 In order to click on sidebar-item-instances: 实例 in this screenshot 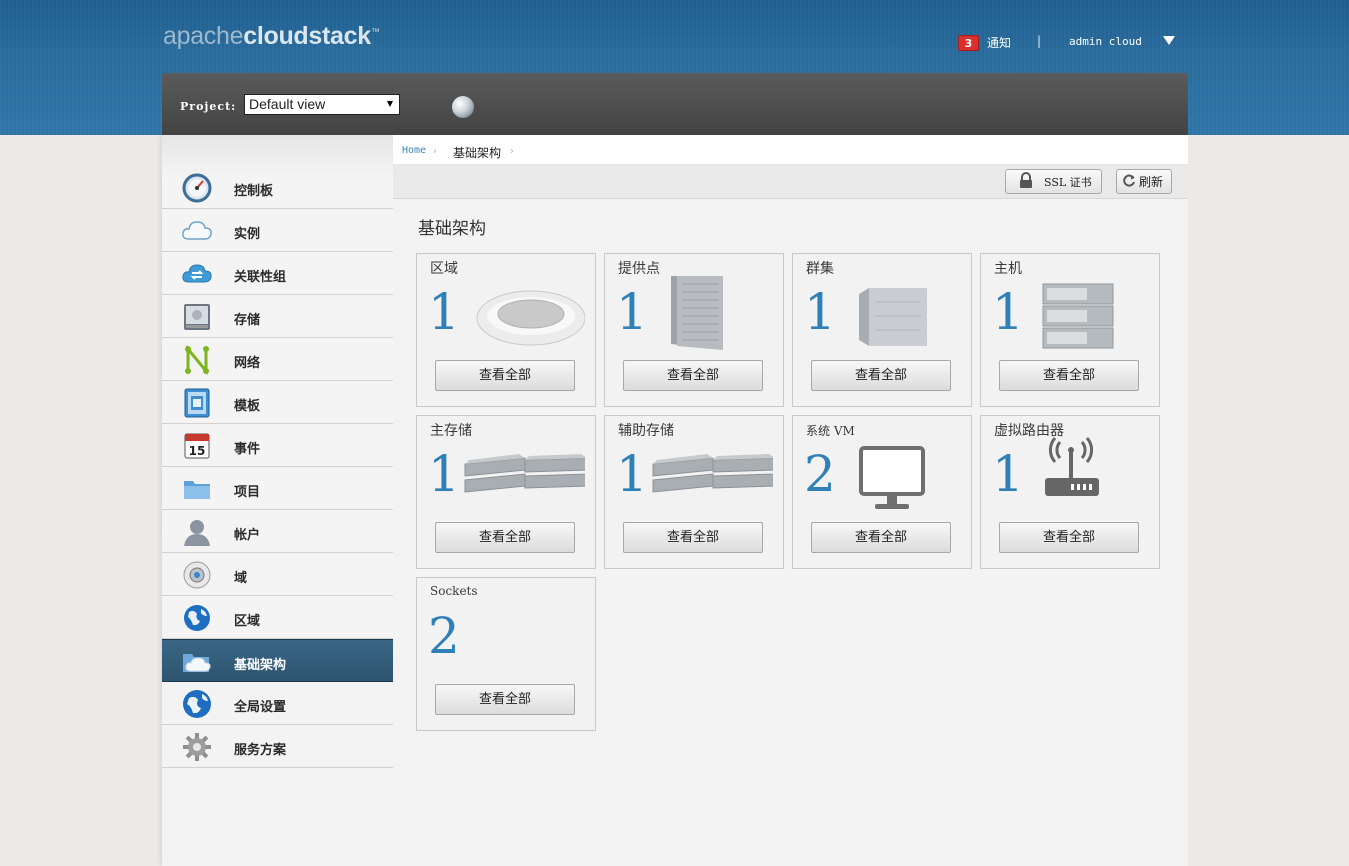, I will do `click(277, 230)`.